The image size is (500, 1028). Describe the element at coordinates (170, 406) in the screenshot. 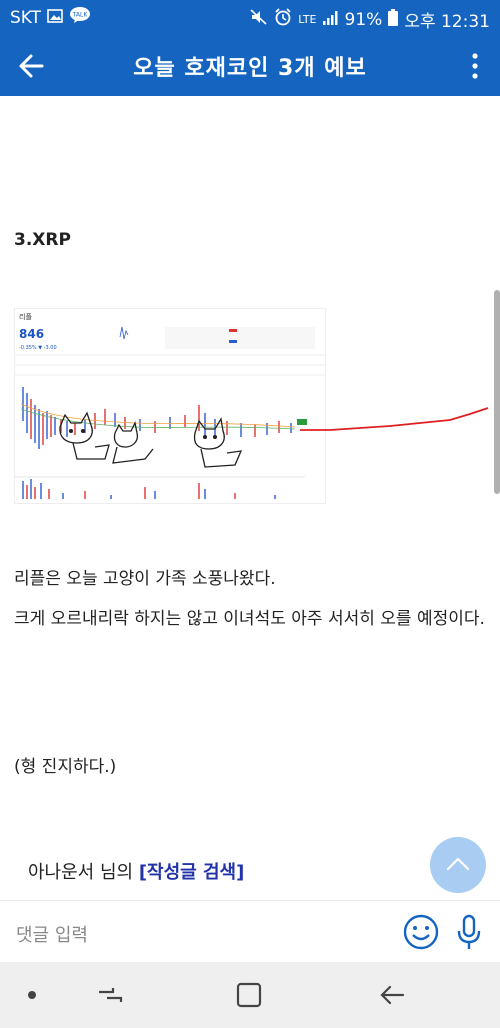

I see `chart-screenshot-image: 리플 846 -0.35% ▼ -3.00` at that location.